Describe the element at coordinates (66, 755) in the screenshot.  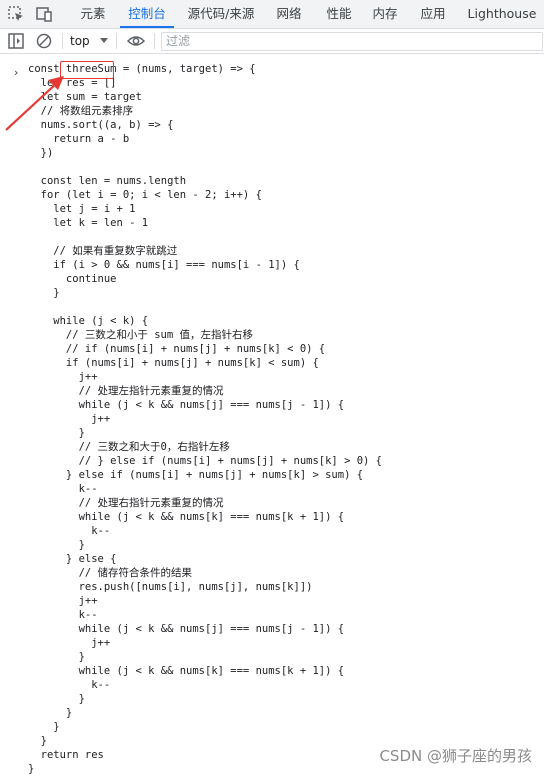
I see `code-line: return res` at that location.